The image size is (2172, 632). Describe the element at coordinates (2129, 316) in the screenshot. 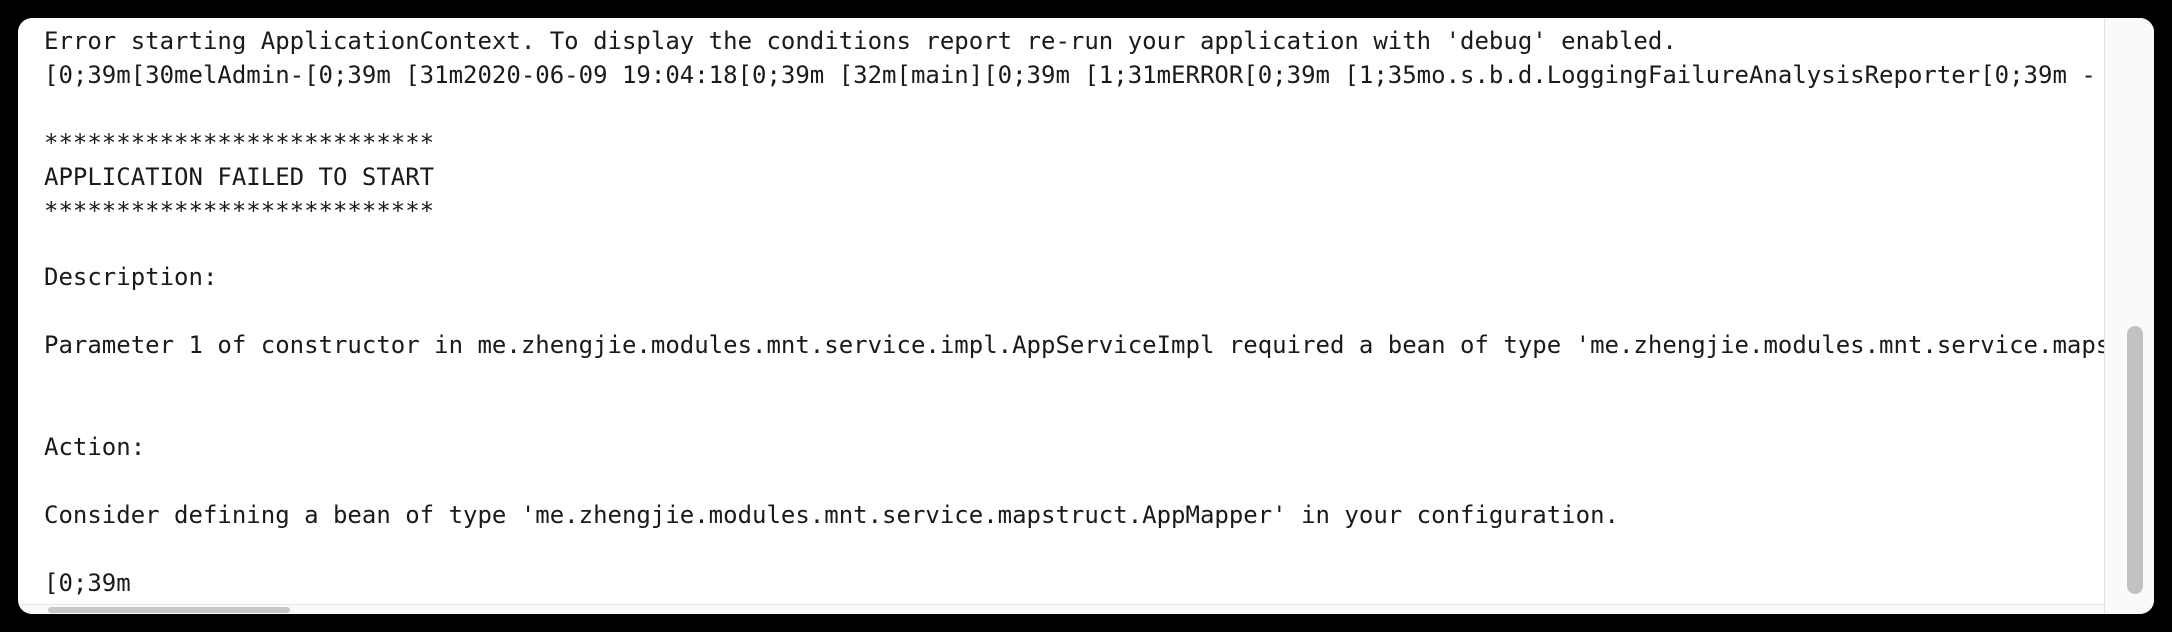

I see `vertical-scrollbar` at that location.